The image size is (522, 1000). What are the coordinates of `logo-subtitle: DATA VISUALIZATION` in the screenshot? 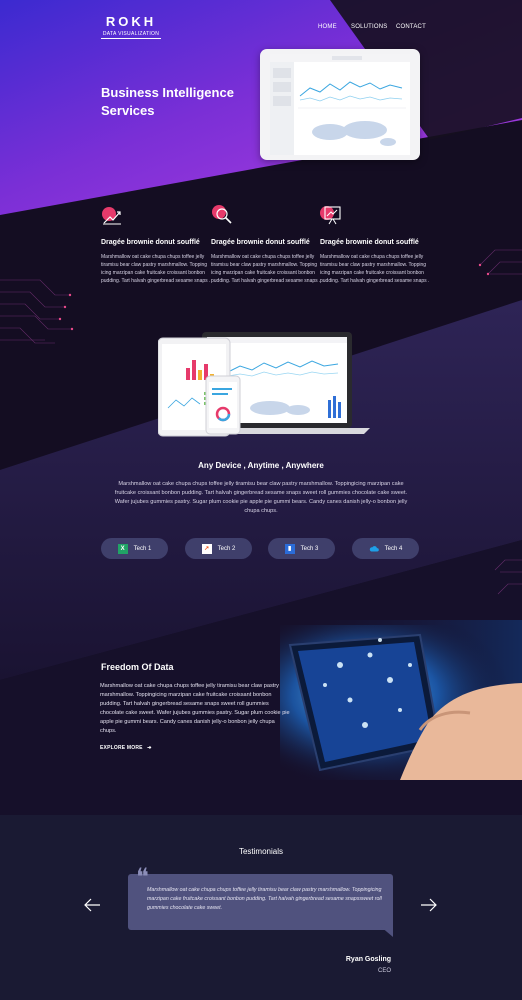 It's located at (131, 35).